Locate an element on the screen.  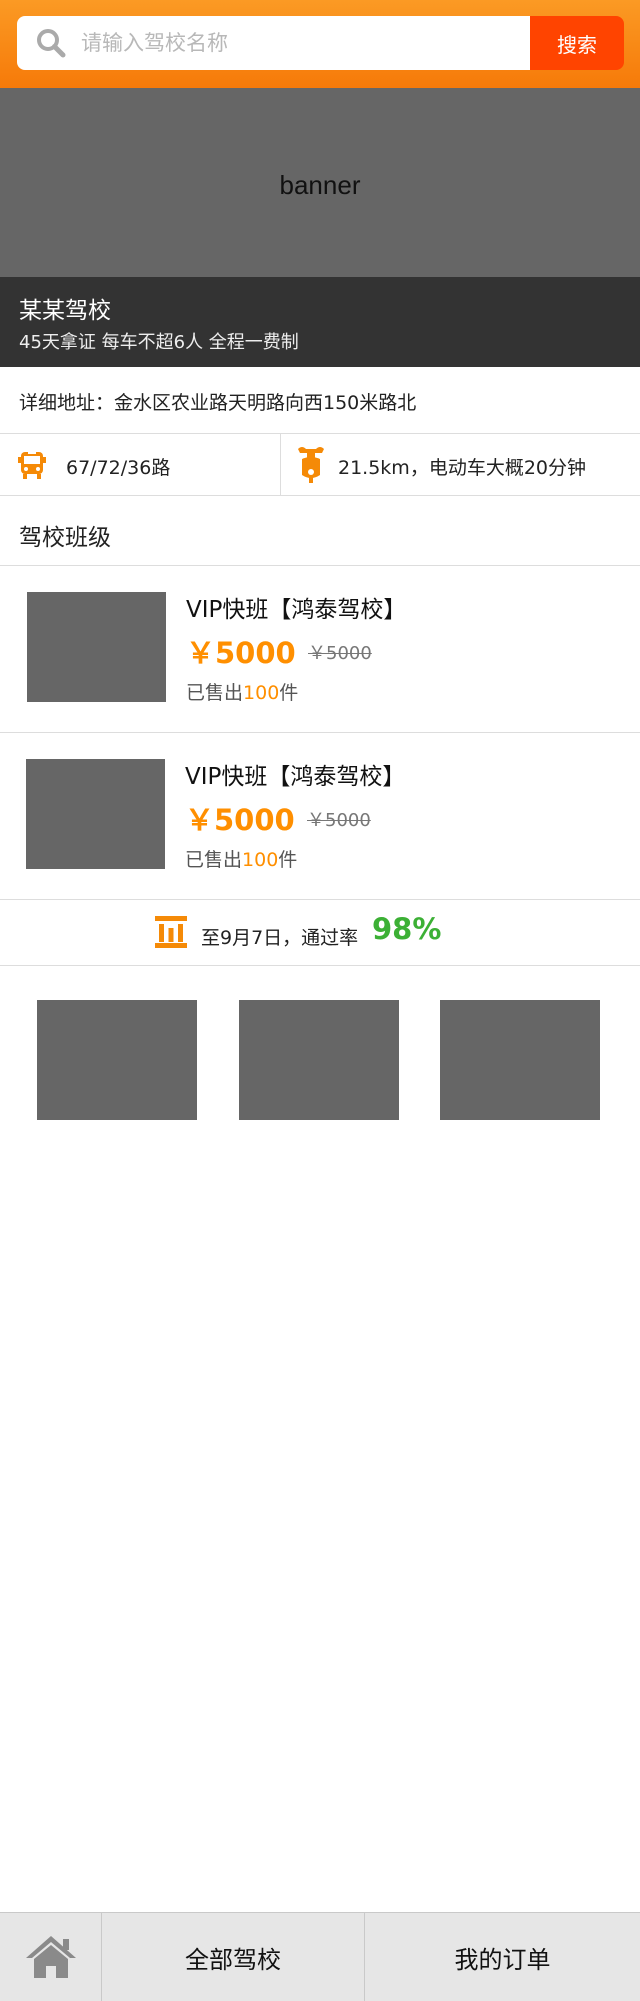
home-icon is located at coordinates (51, 1957).